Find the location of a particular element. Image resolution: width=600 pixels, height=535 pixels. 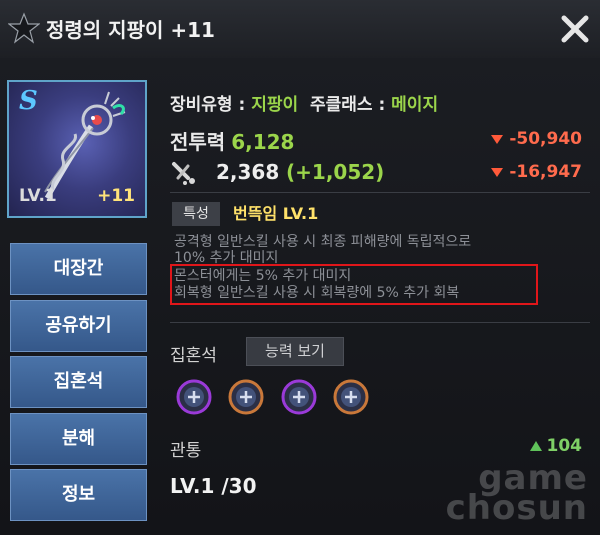

combat-power-row: 전투력 6,128 is located at coordinates (232, 140).